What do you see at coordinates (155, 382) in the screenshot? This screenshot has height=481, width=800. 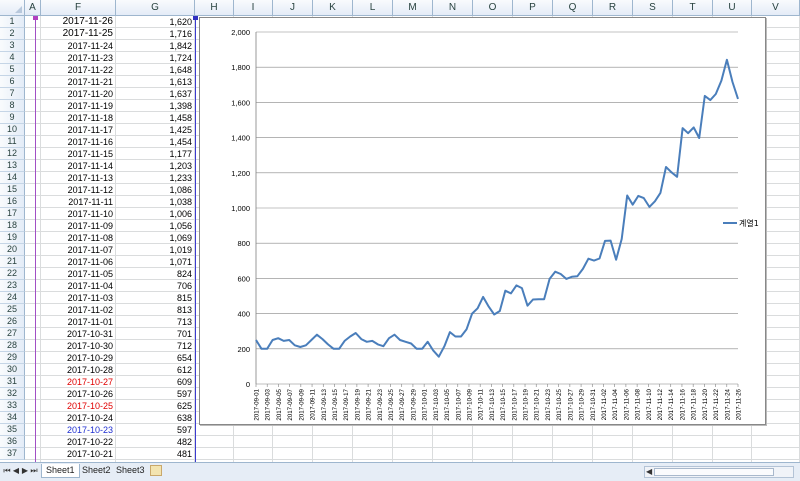 I see `value-cell: 609` at bounding box center [155, 382].